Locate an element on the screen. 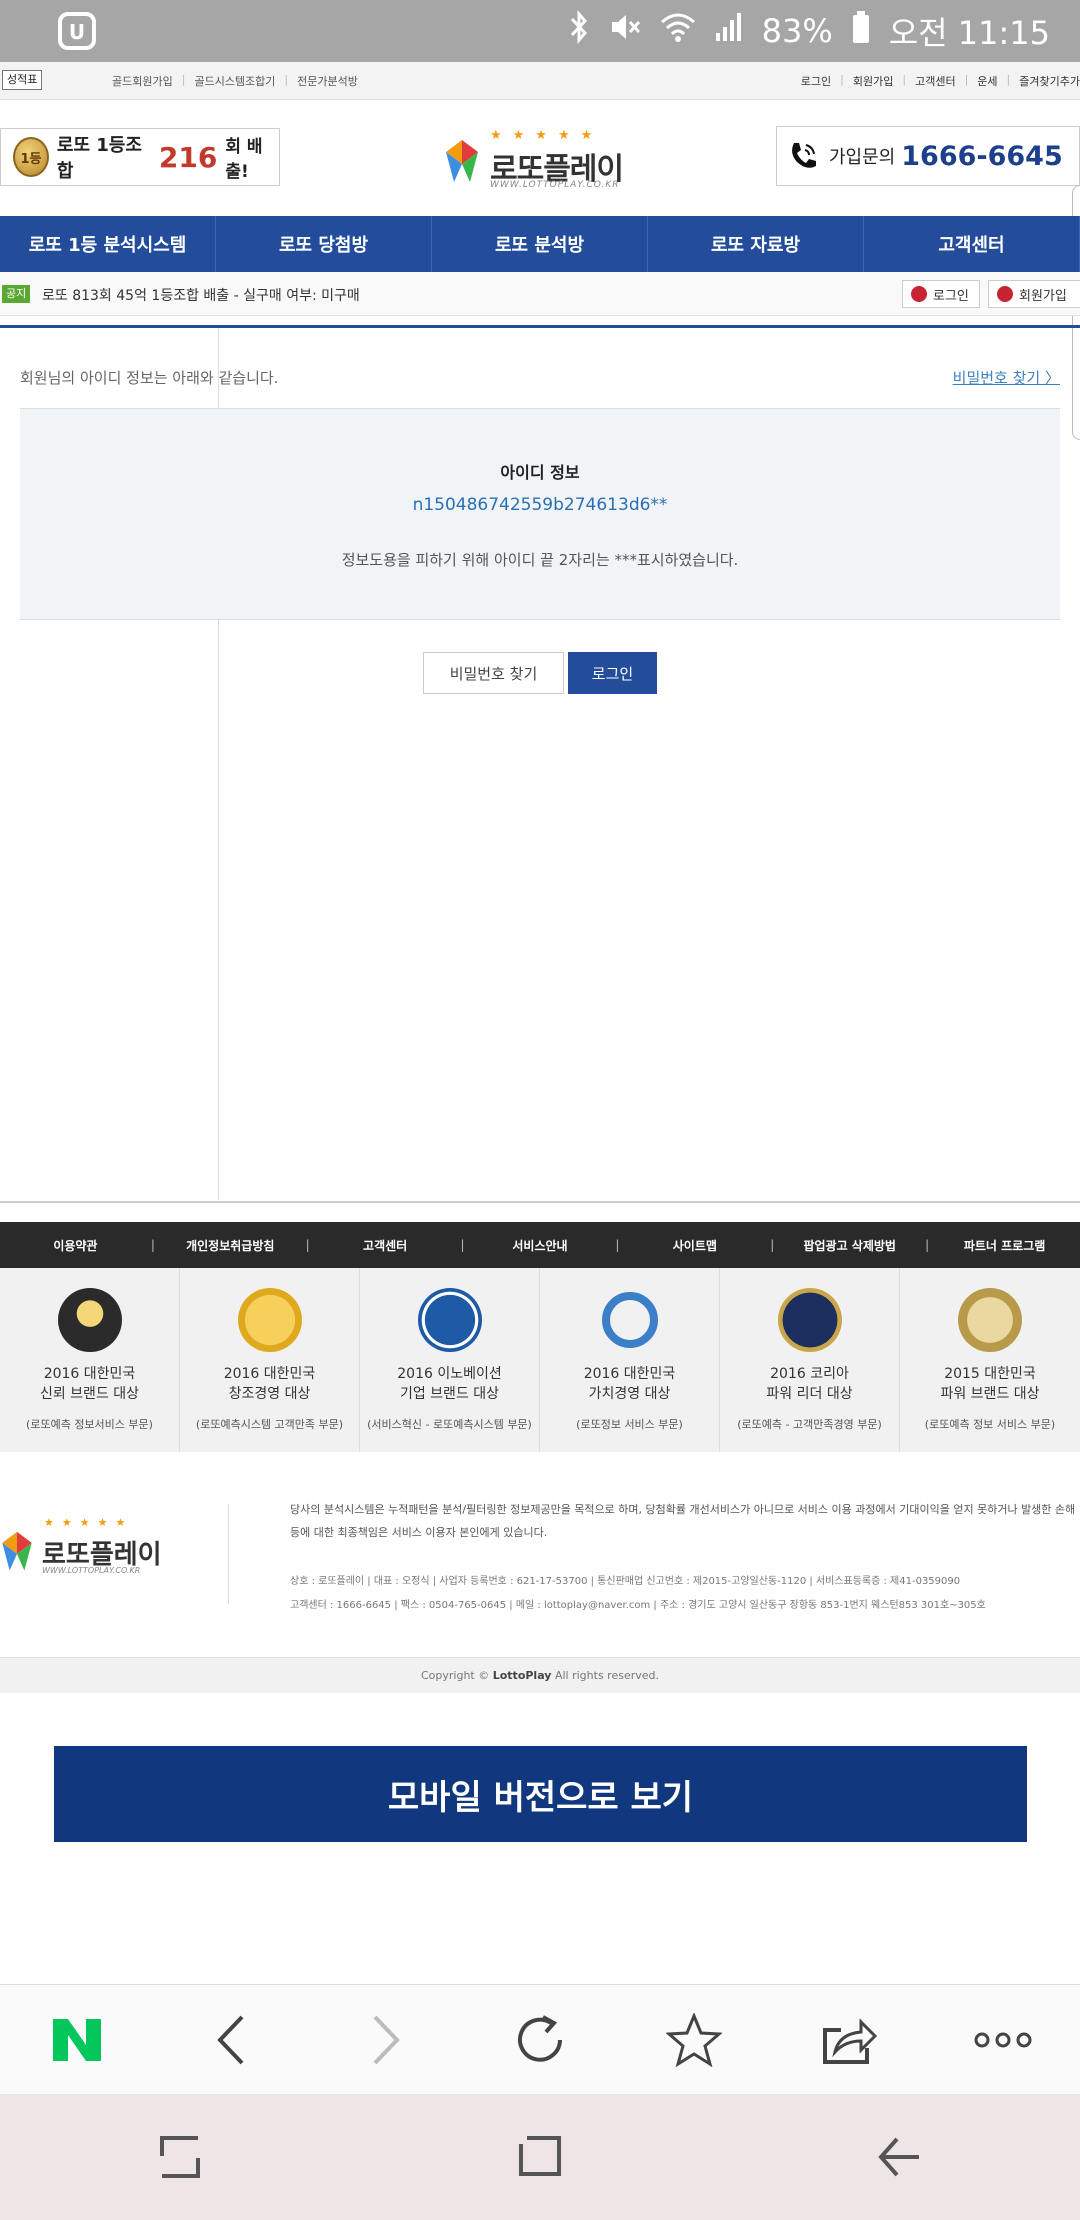  award-item: 2016 대한민국 창조경영 대상 (로또예측시스템 고객만족 부문) is located at coordinates (270, 1360).